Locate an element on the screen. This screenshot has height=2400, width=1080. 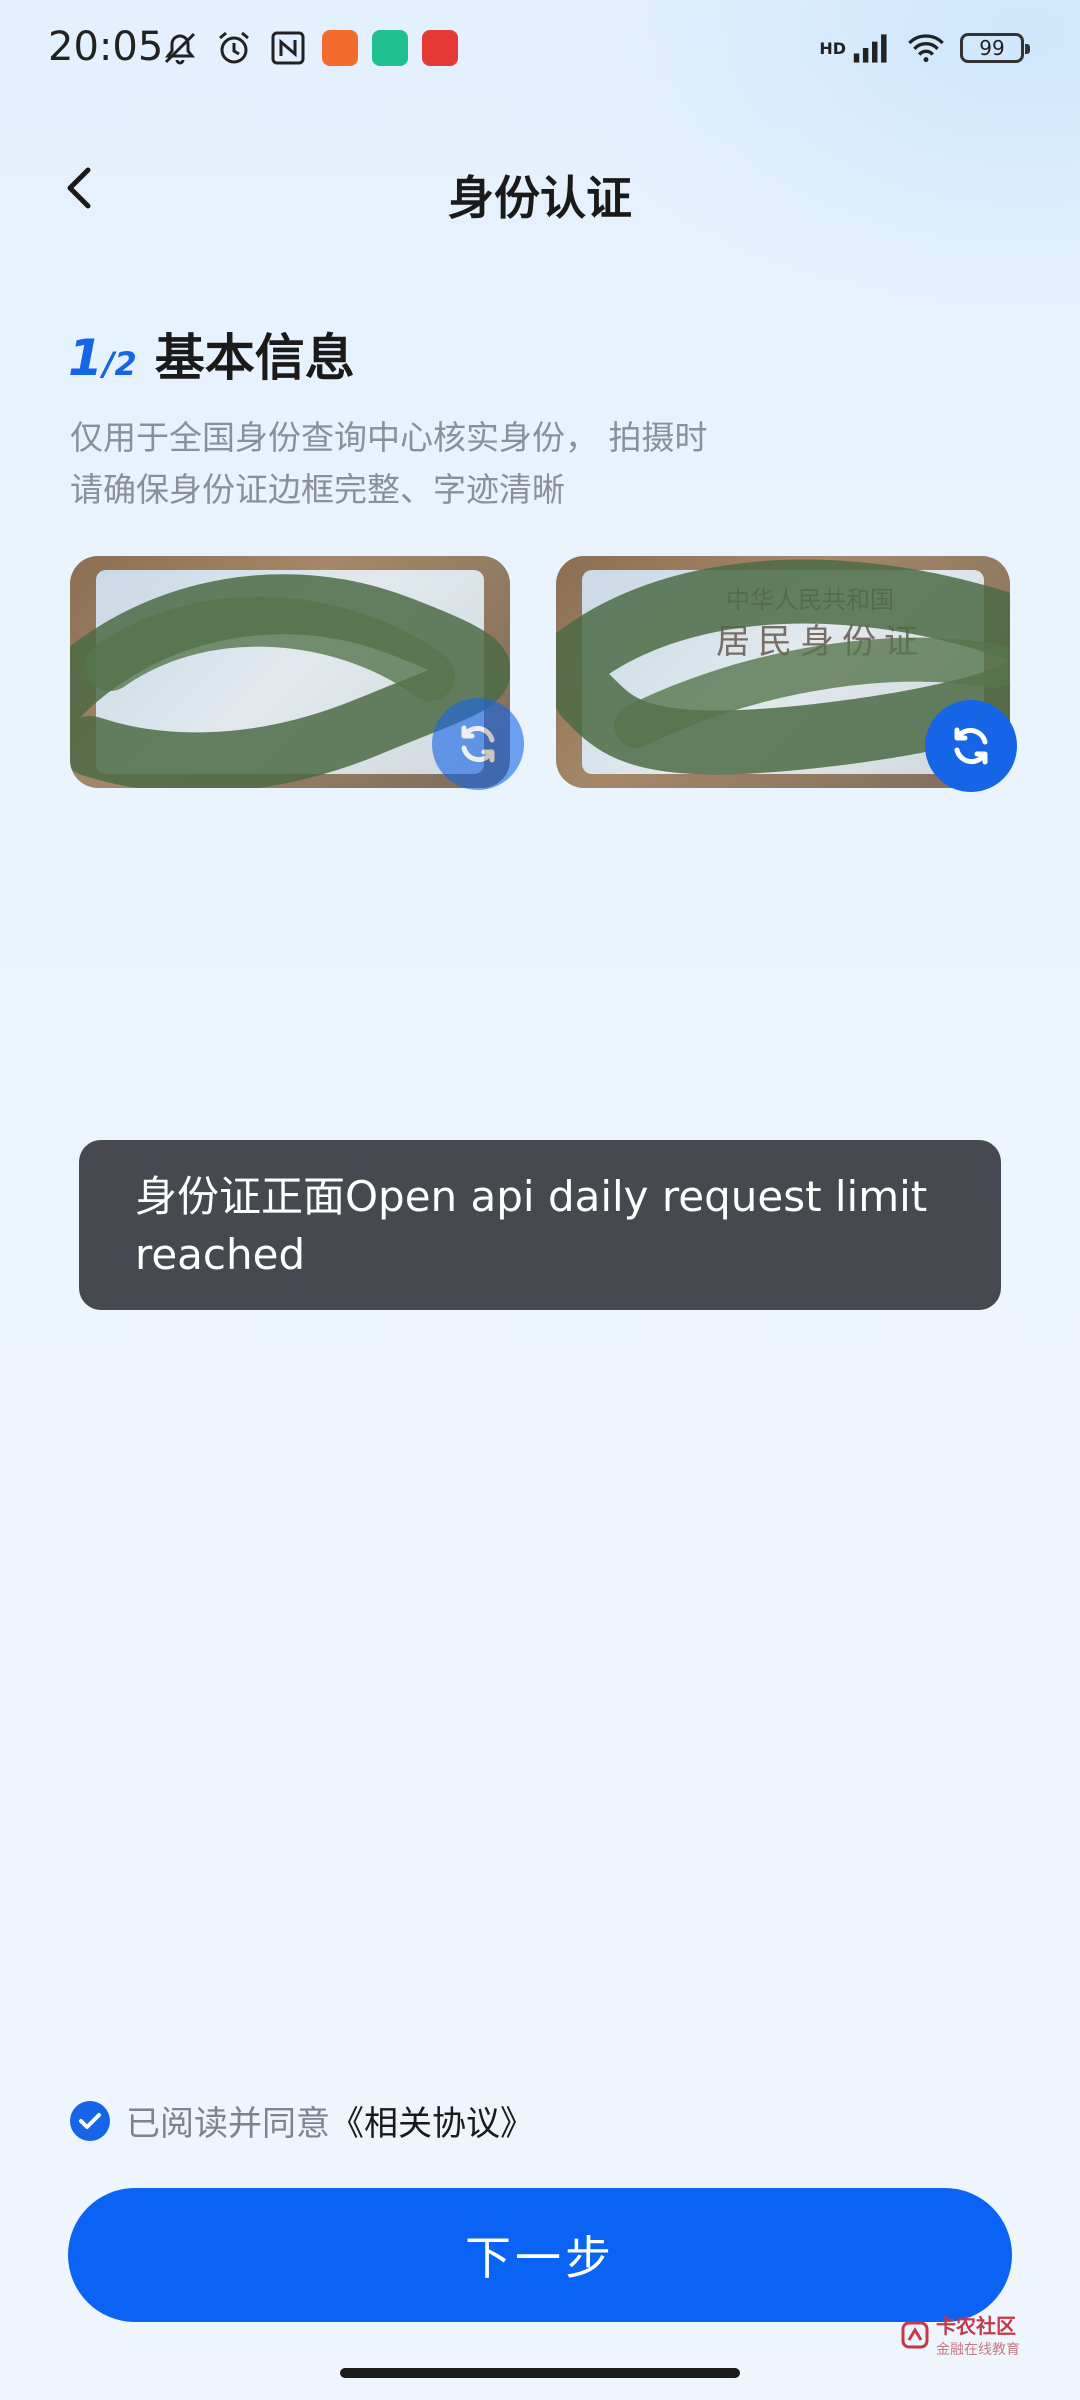
app-icon-orange is located at coordinates (340, 48).